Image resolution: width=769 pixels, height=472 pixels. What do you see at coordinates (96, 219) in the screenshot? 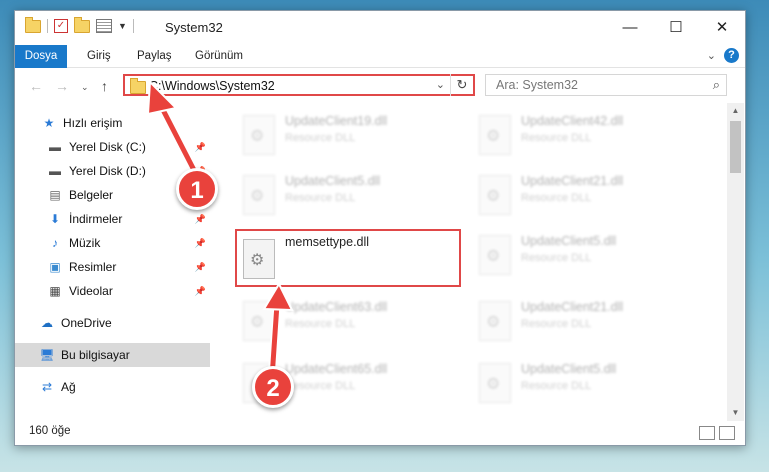
I see `sidebar-item-label: İndirmeler` at bounding box center [96, 219].